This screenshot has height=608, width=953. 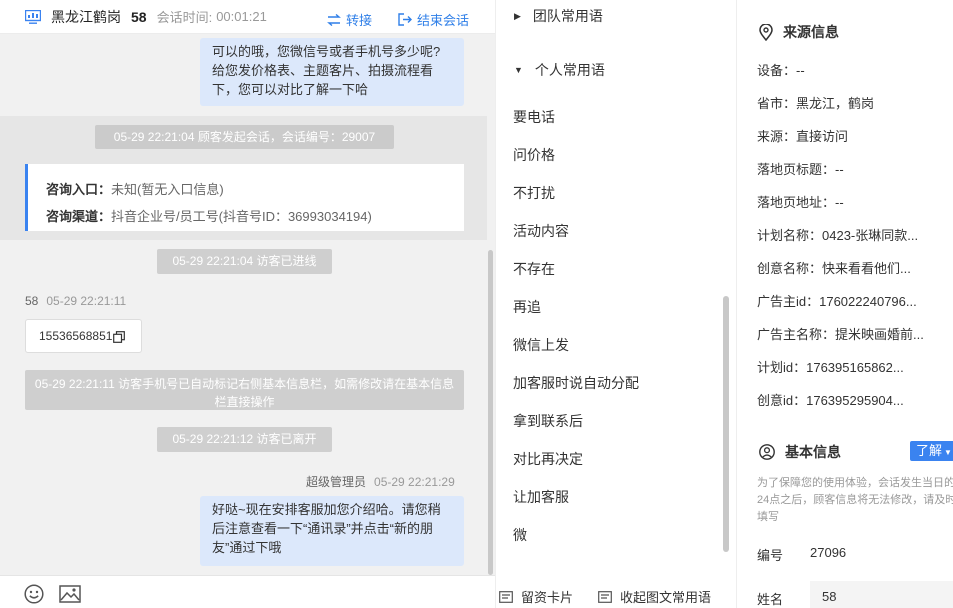 What do you see at coordinates (541, 231) in the screenshot?
I see `phrase-item: 活动内容` at bounding box center [541, 231].